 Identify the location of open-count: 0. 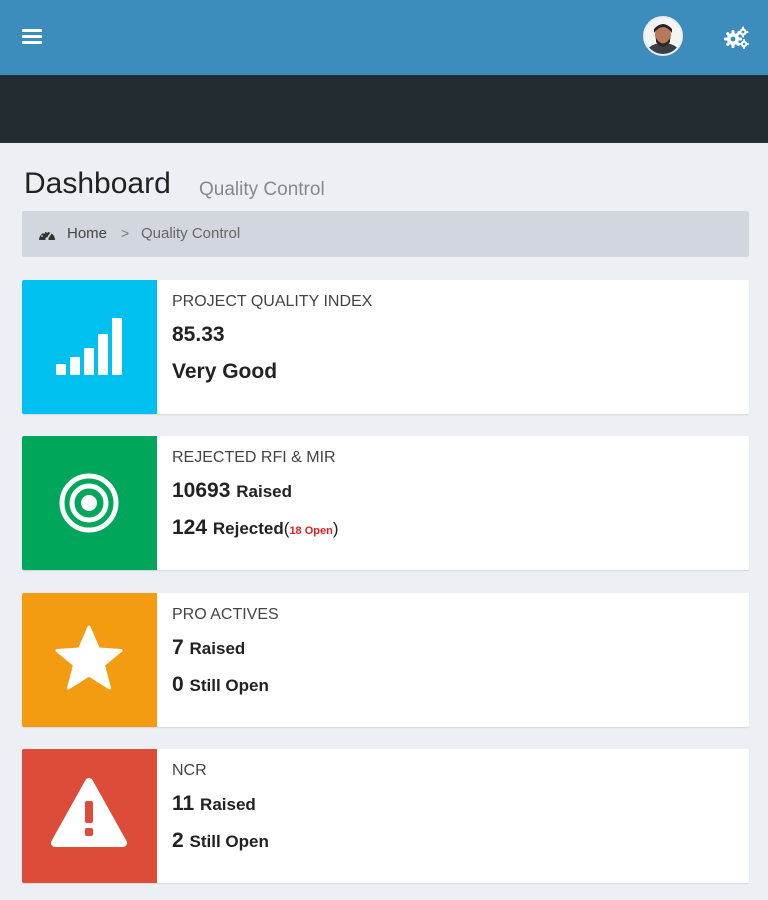
(178, 684).